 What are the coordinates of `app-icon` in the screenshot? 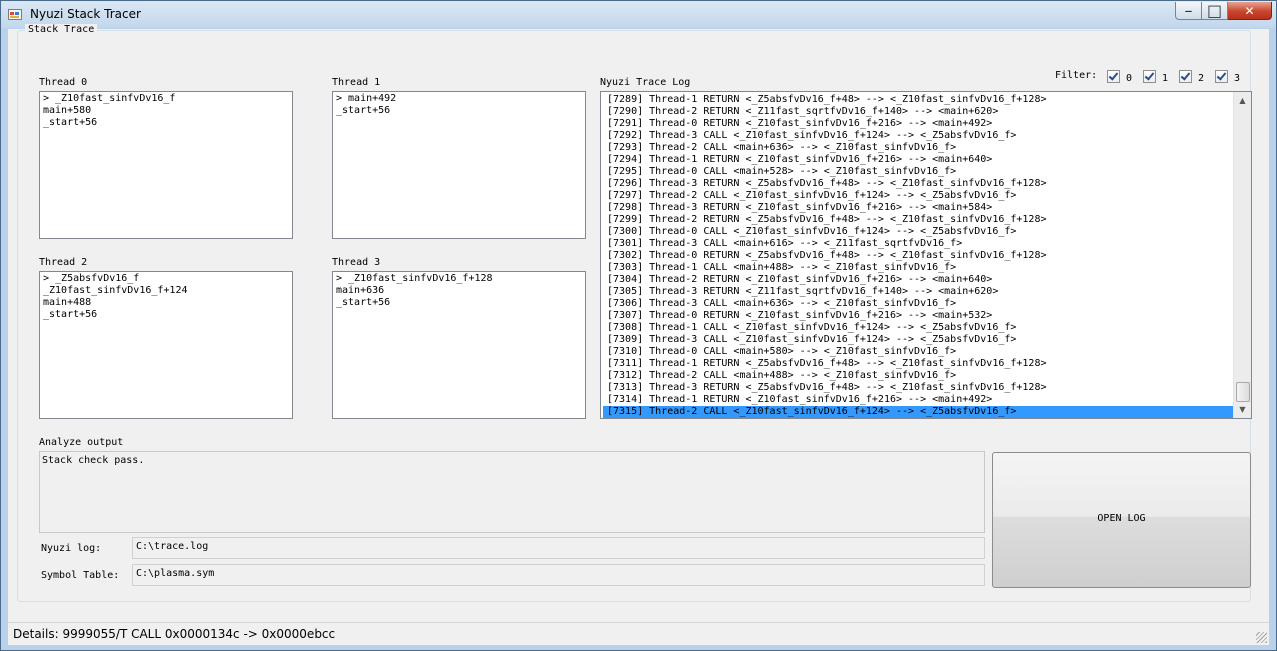 It's located at (15, 14).